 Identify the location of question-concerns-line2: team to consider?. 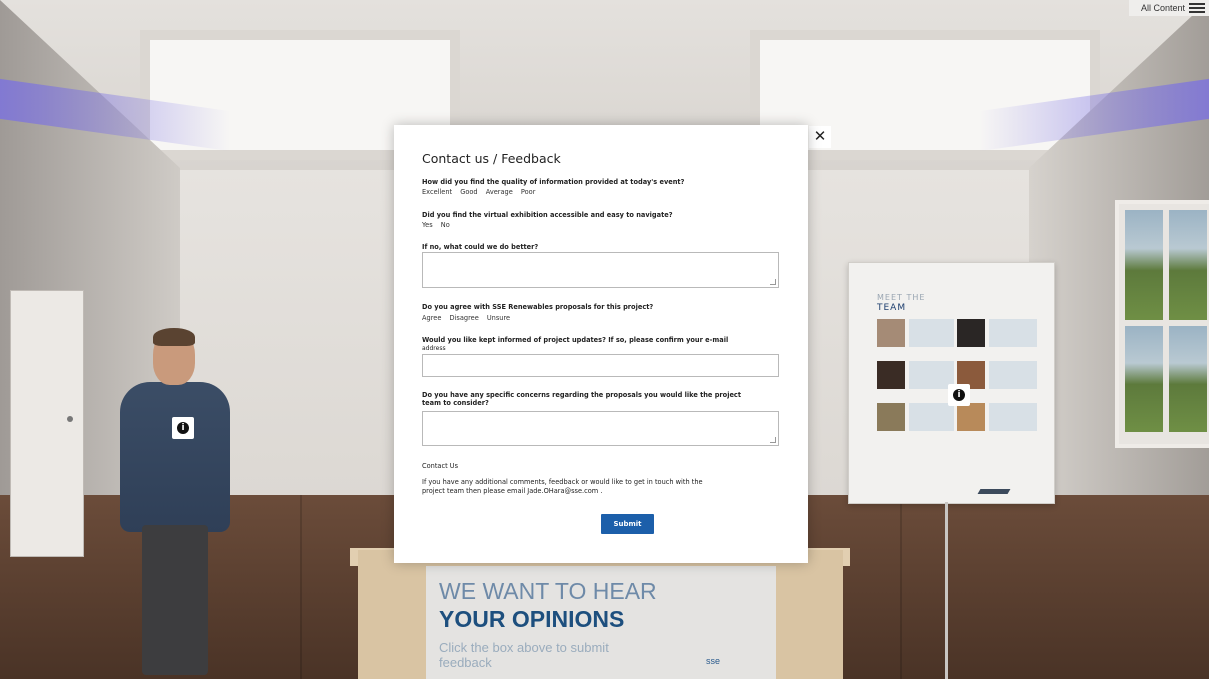
(455, 403).